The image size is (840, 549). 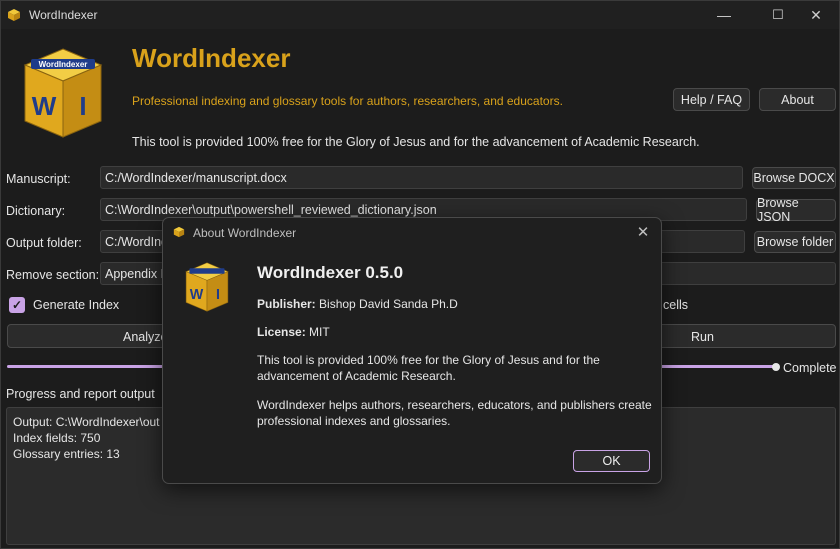 What do you see at coordinates (388, 304) in the screenshot?
I see `publisher-value: Bishop David Sanda Ph.D` at bounding box center [388, 304].